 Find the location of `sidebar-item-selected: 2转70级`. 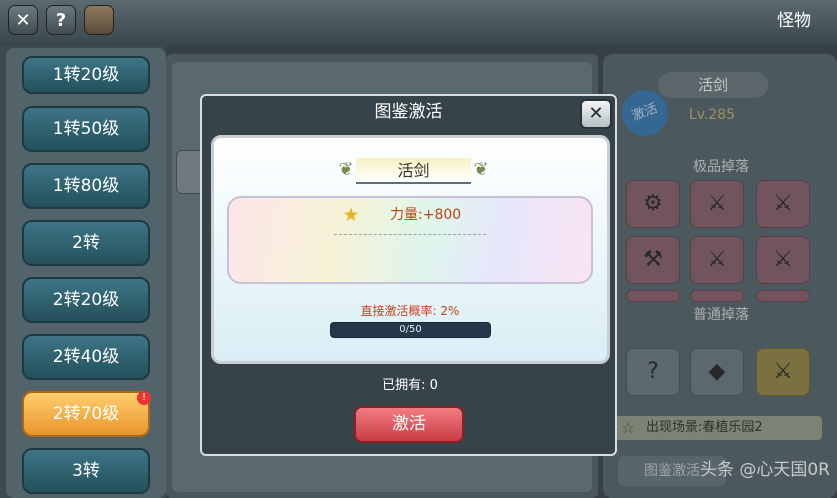

sidebar-item-selected: 2转70级 is located at coordinates (86, 414).